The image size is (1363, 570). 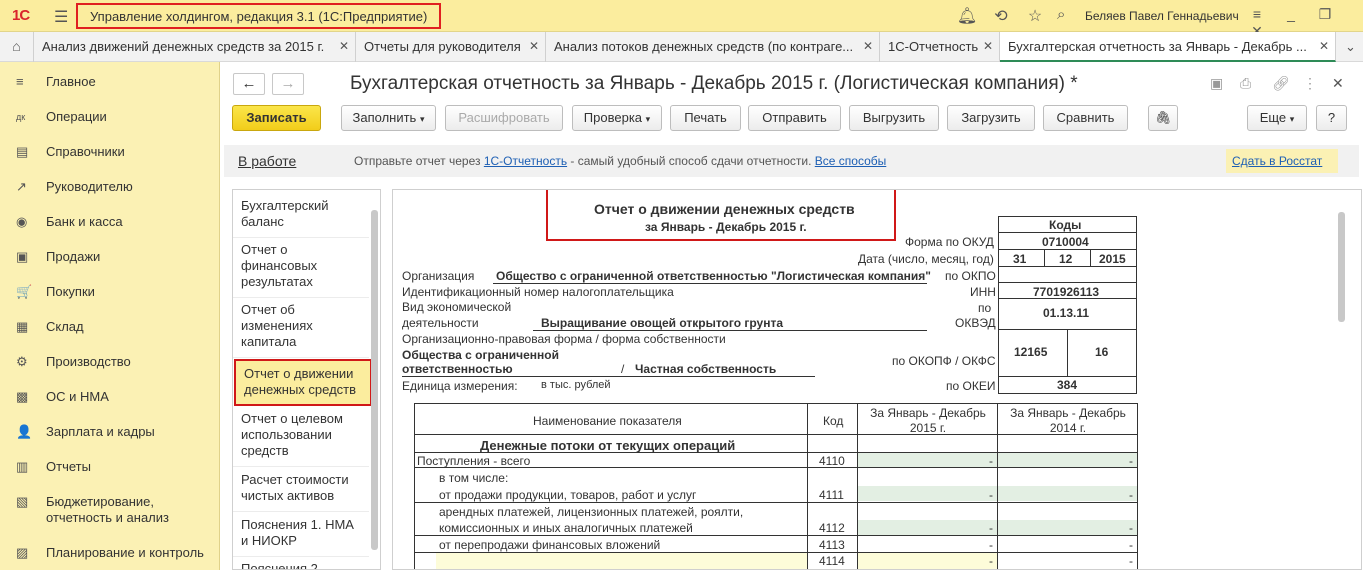 What do you see at coordinates (1282, 161) in the screenshot?
I see `rosstat-link: Сдать в Росстат` at bounding box center [1282, 161].